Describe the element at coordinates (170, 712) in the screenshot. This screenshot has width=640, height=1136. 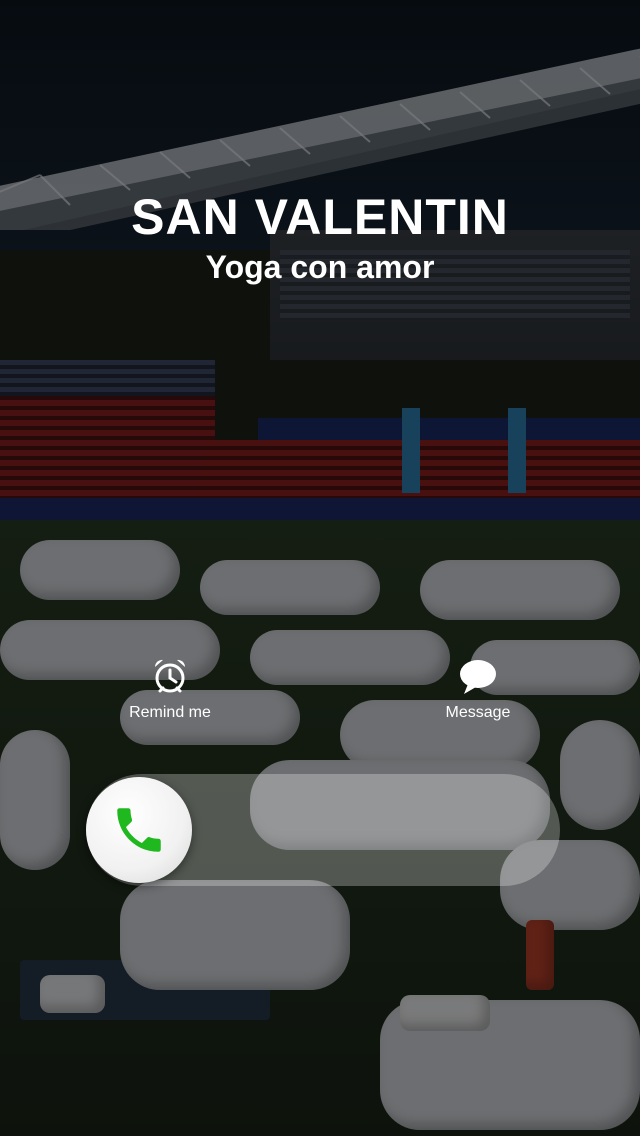
I see `remind-me-label: Remind me` at that location.